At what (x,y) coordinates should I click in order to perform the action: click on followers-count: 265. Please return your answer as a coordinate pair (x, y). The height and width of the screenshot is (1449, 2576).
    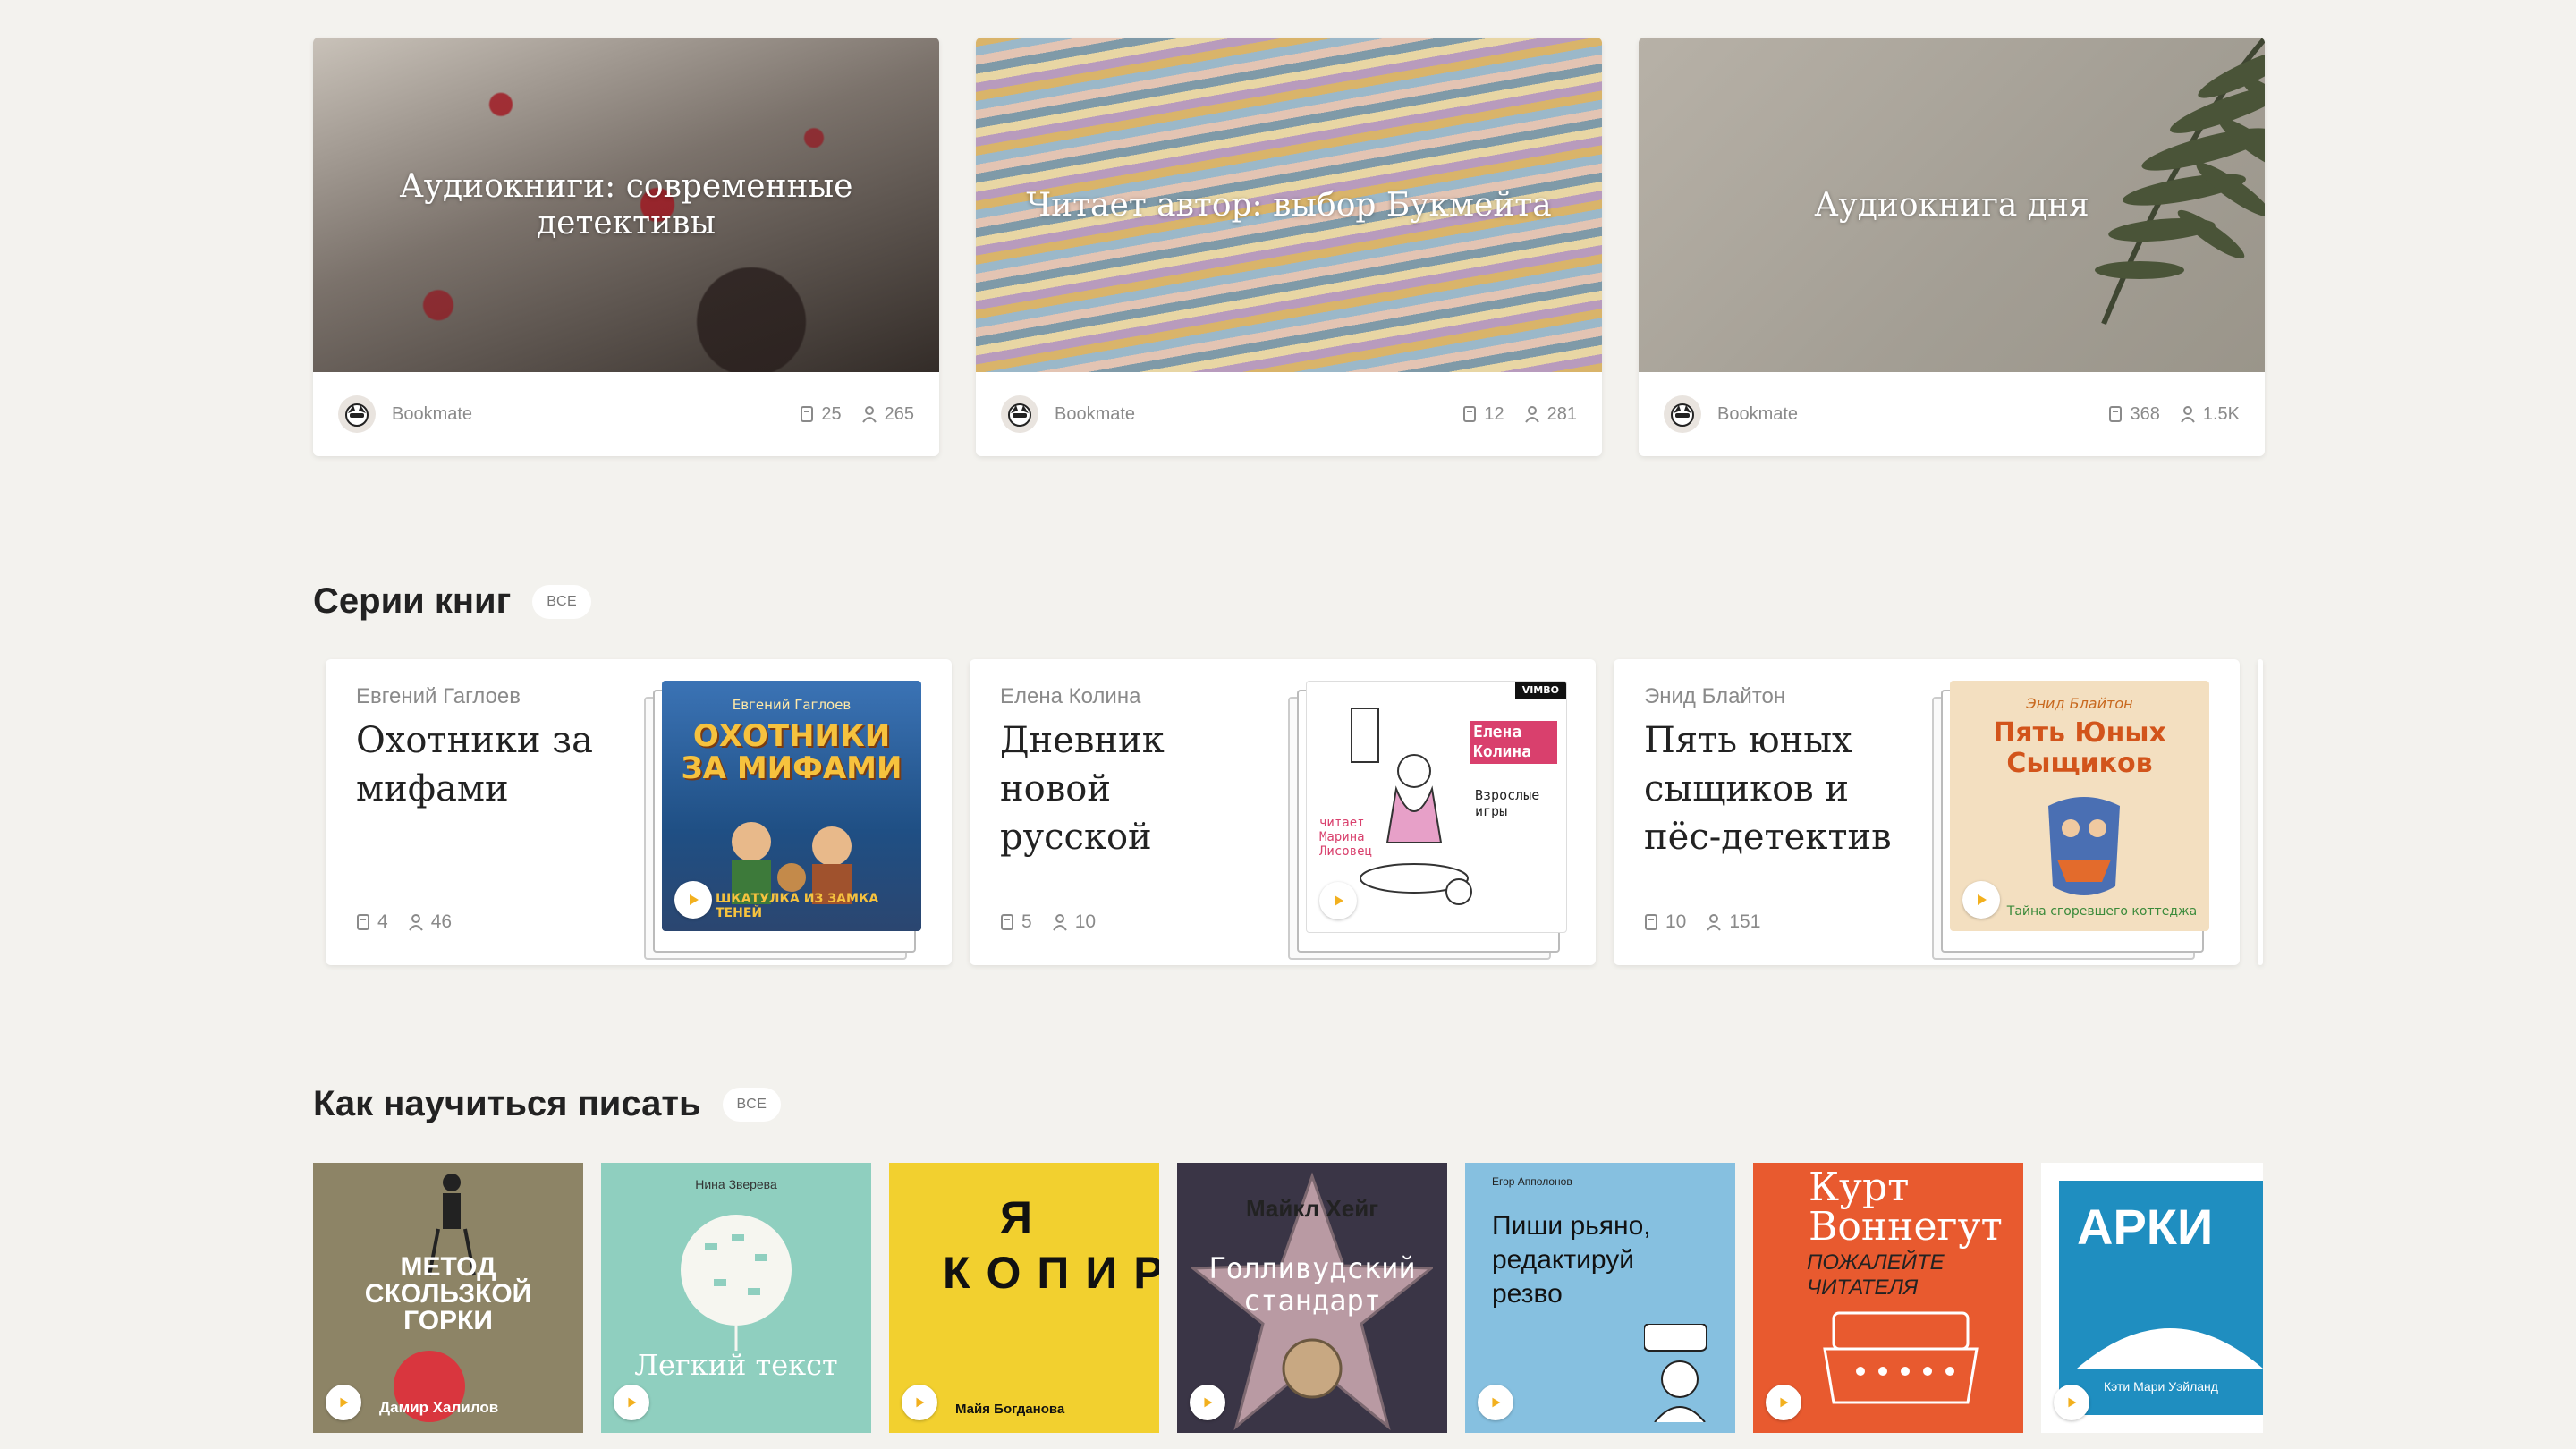
    Looking at the image, I should click on (887, 414).